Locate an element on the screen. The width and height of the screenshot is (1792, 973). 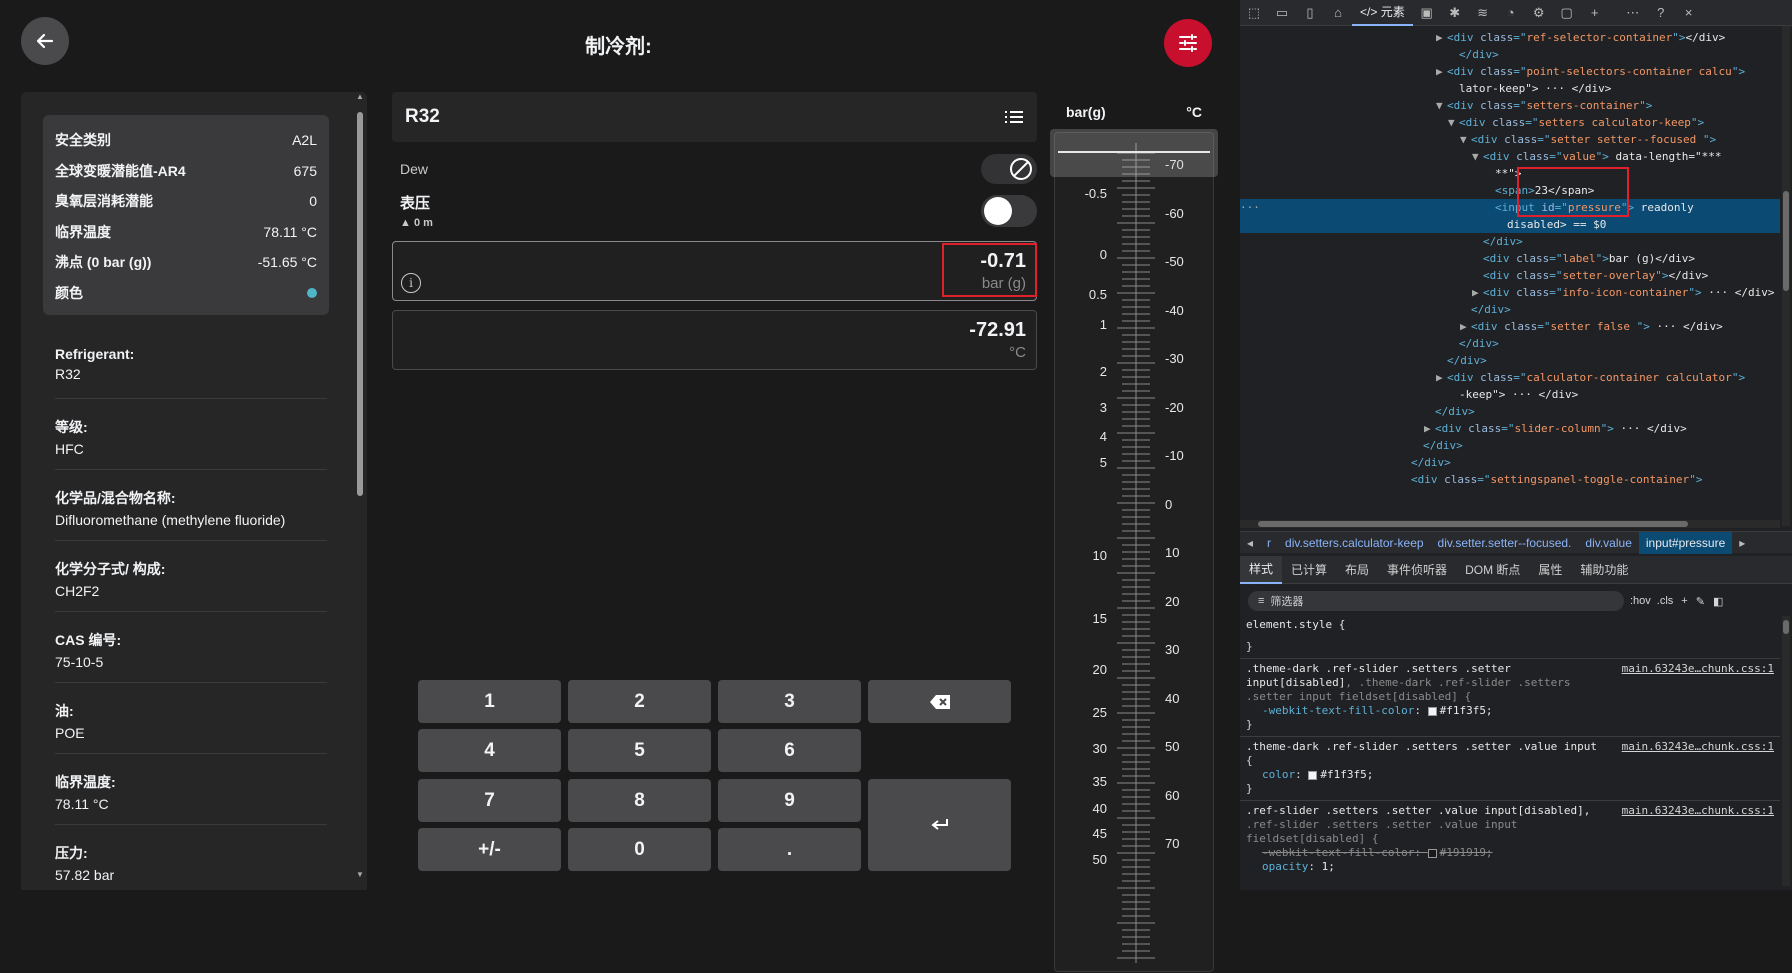
settings-button is located at coordinates (1188, 43).